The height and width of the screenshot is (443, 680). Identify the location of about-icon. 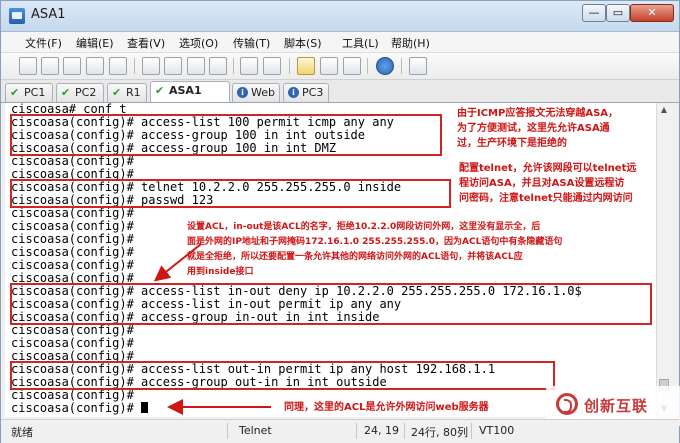
(418, 66).